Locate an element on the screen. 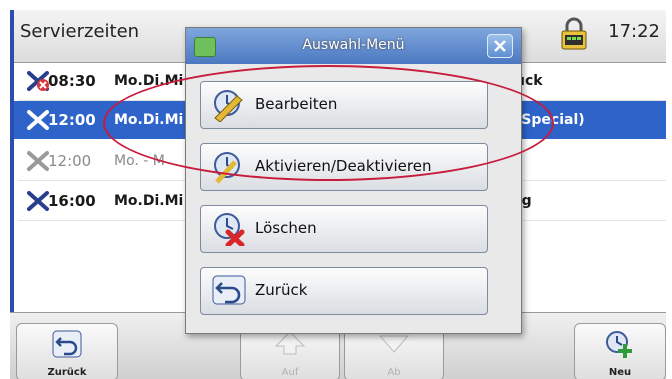 The height and width of the screenshot is (379, 672). toggle-active-label: Aktivieren/Deaktivieren is located at coordinates (343, 166).